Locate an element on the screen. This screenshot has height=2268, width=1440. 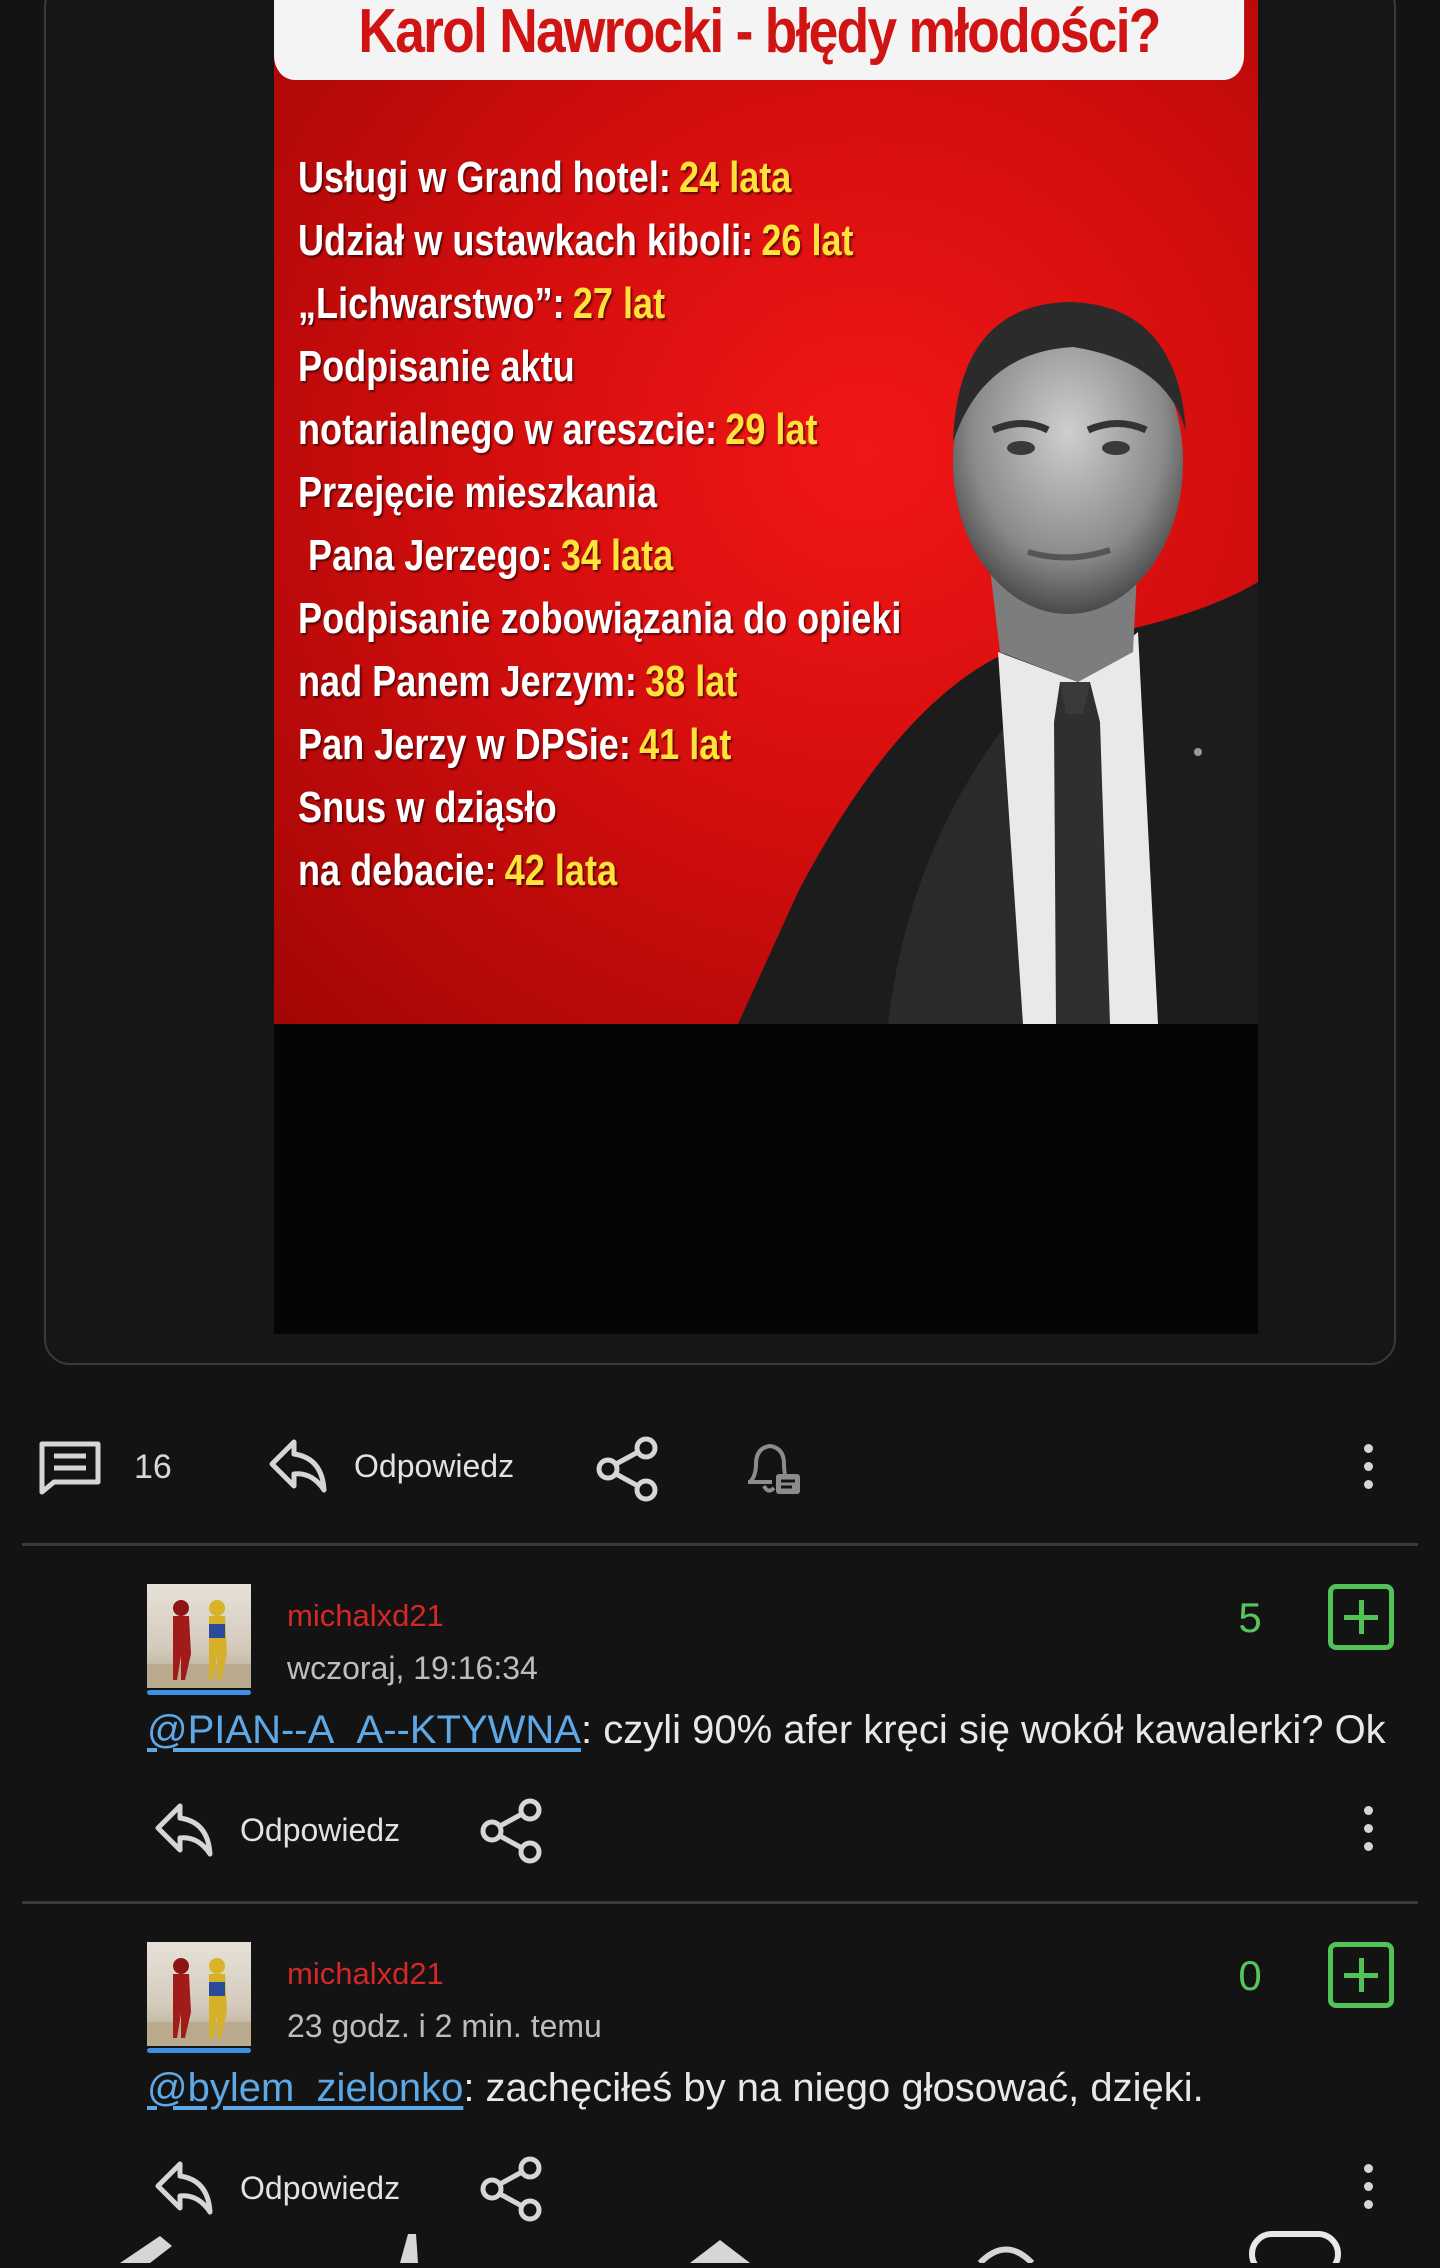
notification-button is located at coordinates (772, 1468).